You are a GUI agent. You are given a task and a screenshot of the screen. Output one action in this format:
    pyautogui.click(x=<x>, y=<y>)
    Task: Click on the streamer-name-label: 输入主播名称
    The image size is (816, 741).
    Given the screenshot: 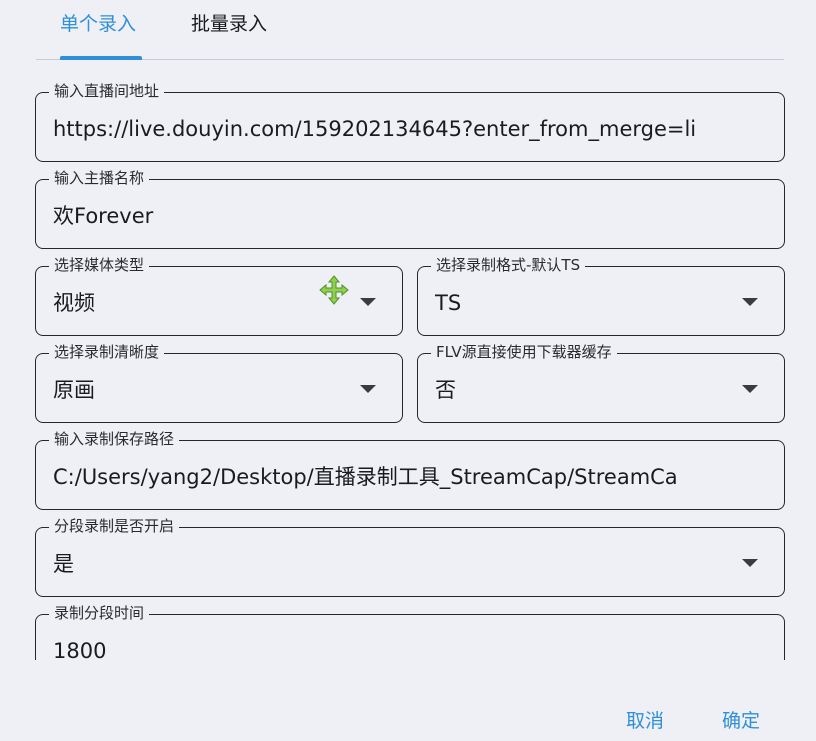 What is the action you would take?
    pyautogui.click(x=99, y=178)
    